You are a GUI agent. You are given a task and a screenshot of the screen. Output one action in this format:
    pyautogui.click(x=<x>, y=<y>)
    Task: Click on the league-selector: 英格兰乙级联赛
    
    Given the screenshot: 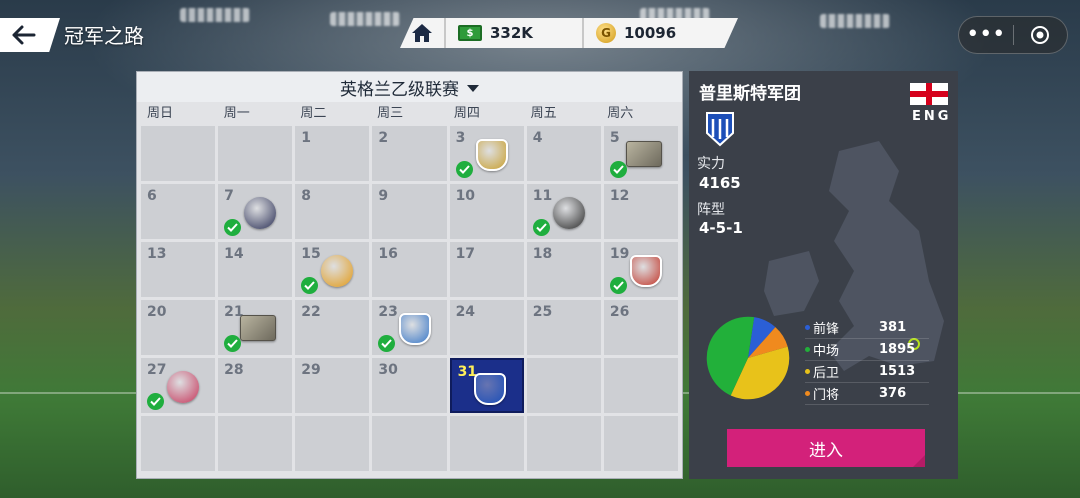 What is the action you would take?
    pyautogui.click(x=409, y=87)
    